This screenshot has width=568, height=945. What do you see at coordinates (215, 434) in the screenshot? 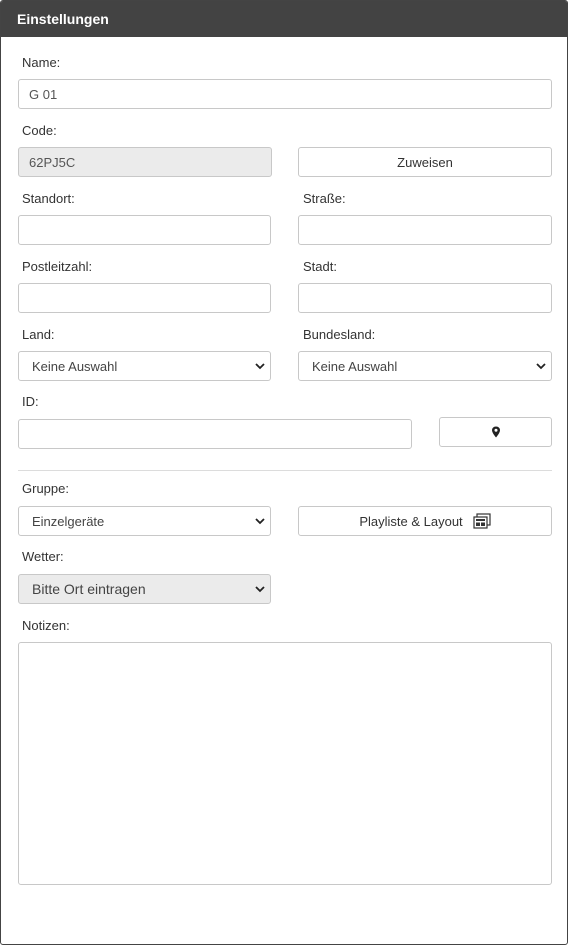
I see `id-input` at bounding box center [215, 434].